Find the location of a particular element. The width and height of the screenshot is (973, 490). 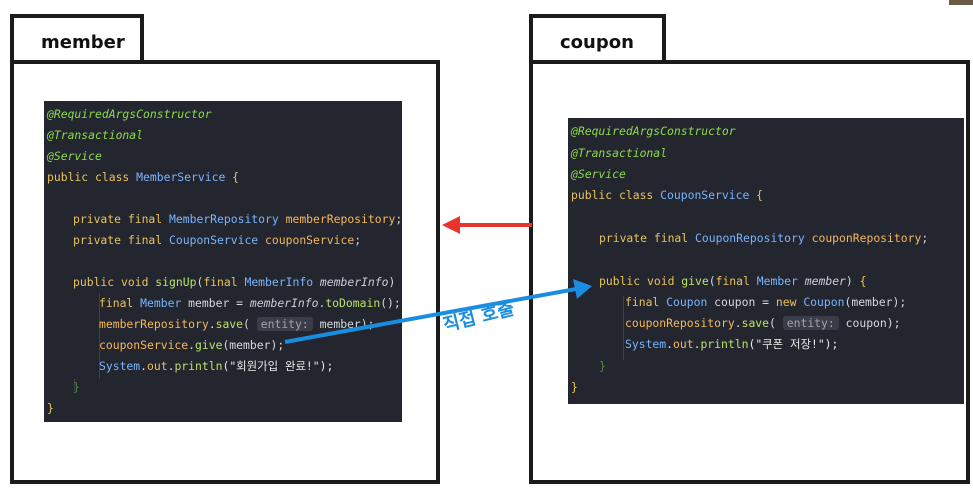

code-text: coupon); is located at coordinates (869, 323).